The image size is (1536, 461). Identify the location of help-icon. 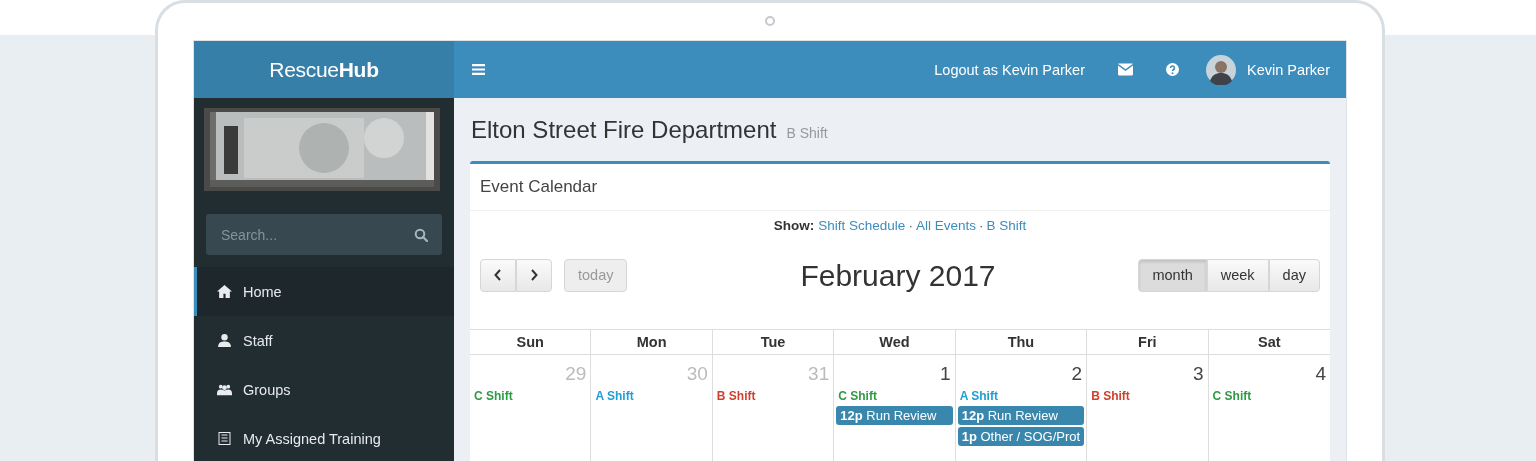
(1172, 69).